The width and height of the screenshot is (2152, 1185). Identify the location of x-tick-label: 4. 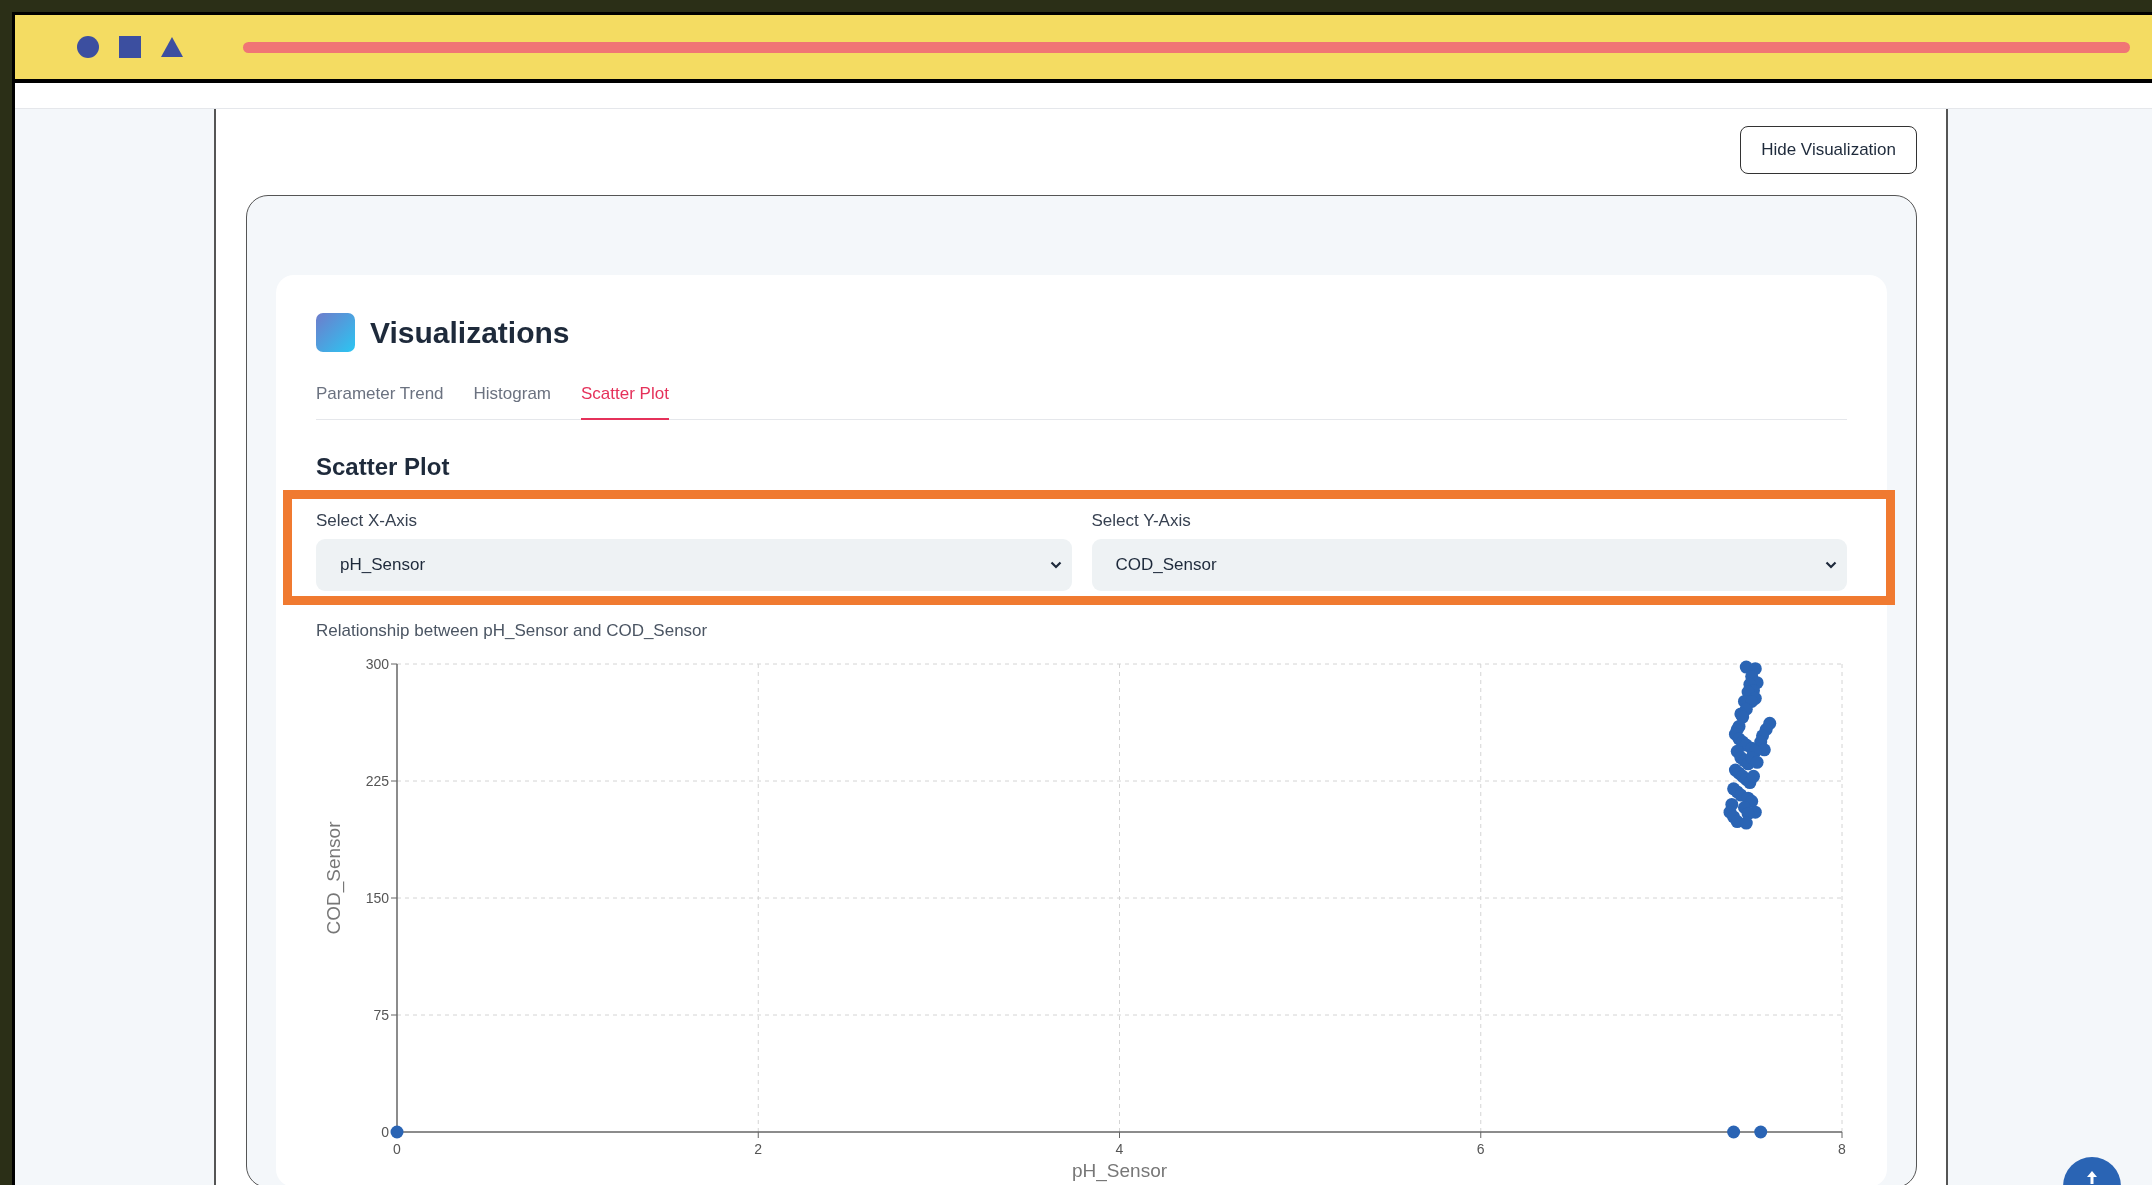
(1119, 1148).